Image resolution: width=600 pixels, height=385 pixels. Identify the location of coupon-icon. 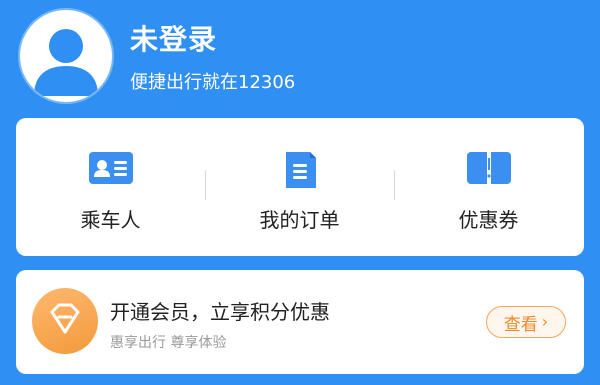
(489, 170).